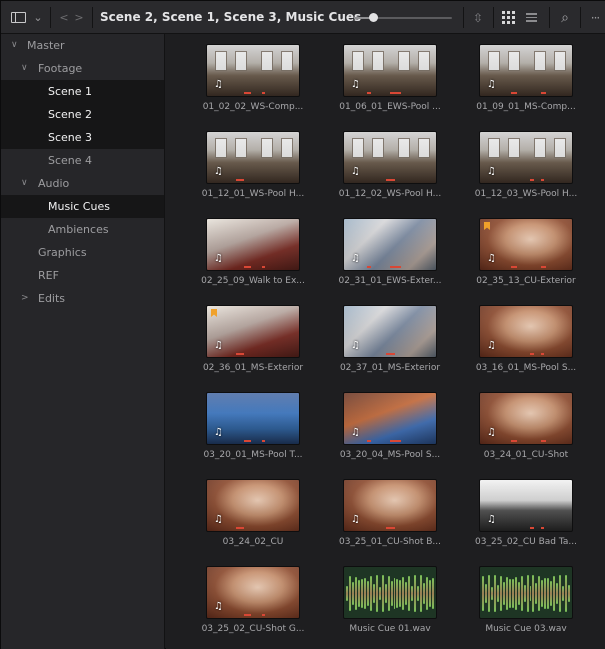 The height and width of the screenshot is (649, 605). What do you see at coordinates (79, 206) in the screenshot?
I see `sidebar-item-label: Music Cues` at bounding box center [79, 206].